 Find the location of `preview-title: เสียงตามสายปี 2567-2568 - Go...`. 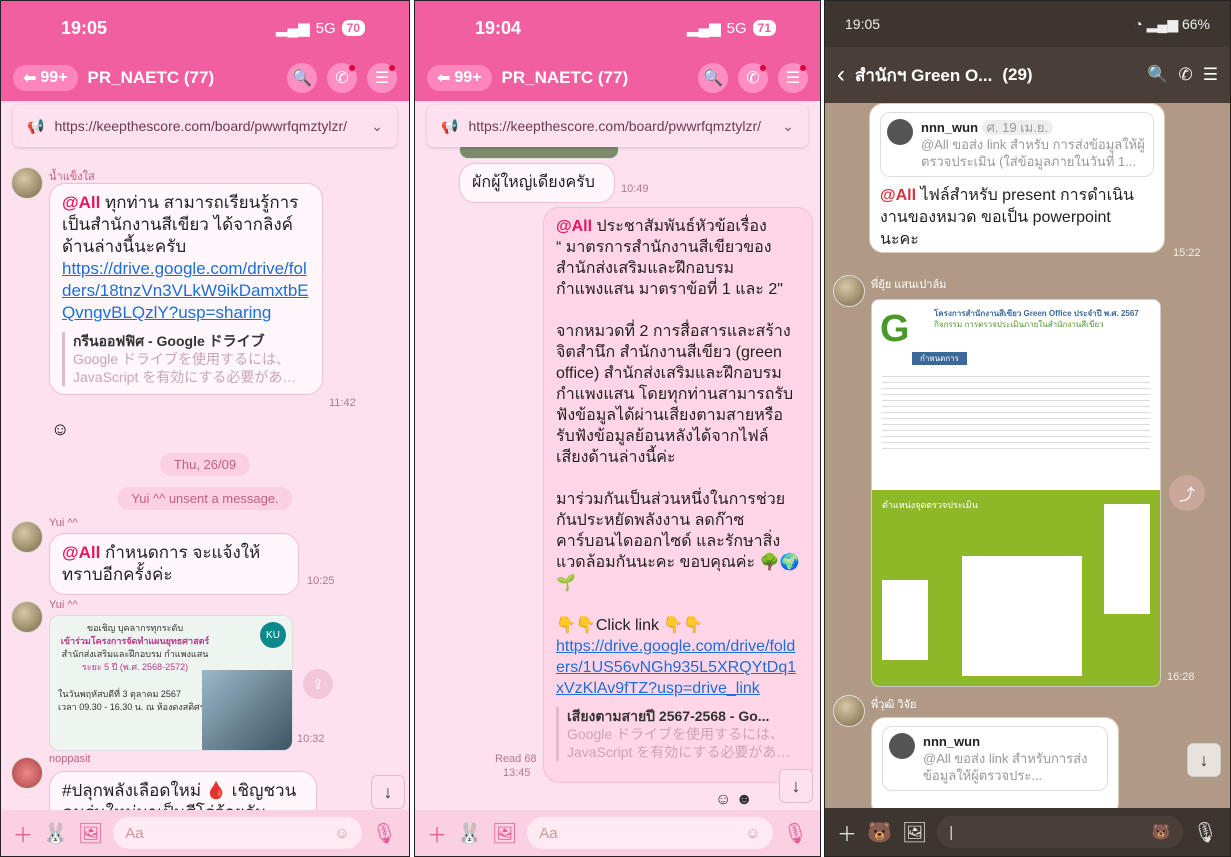

preview-title: เสียงตามสายปี 2567-2568 - Go... is located at coordinates (668, 716).